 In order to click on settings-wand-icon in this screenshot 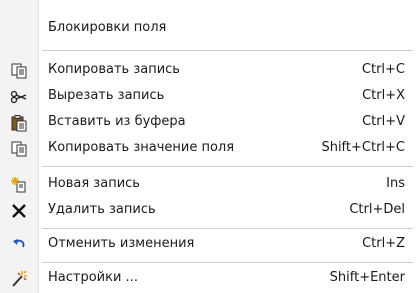, I will do `click(19, 279)`.